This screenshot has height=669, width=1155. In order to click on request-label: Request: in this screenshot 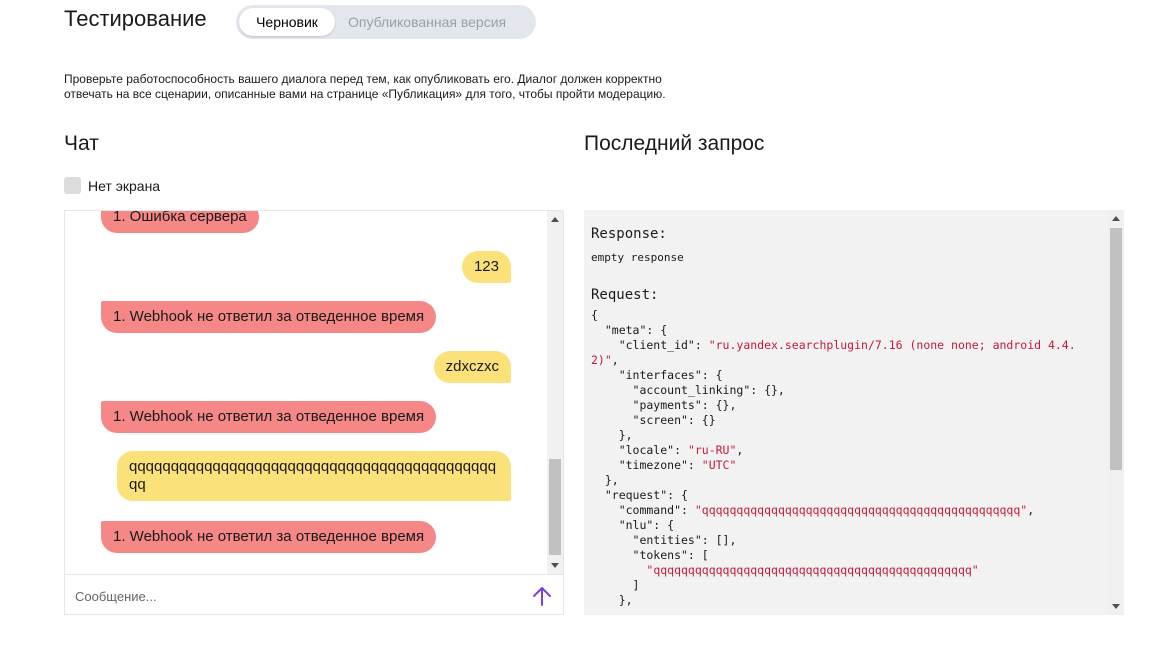, I will do `click(625, 295)`.